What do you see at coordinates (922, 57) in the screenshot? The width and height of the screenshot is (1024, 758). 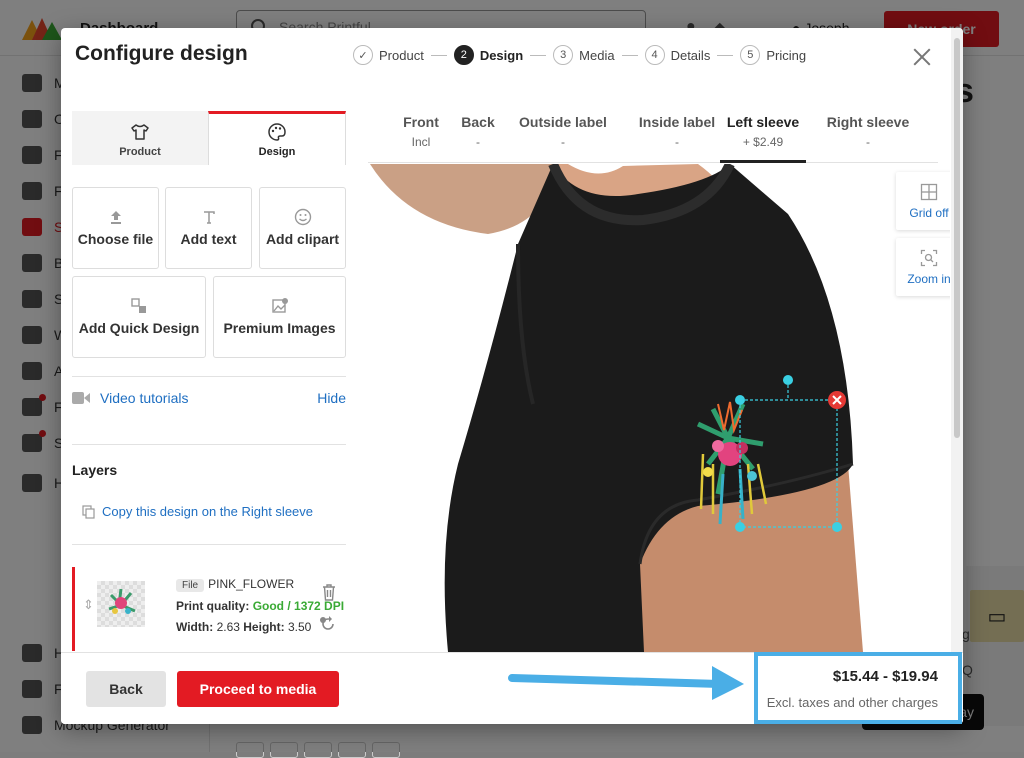 I see `close-icon` at bounding box center [922, 57].